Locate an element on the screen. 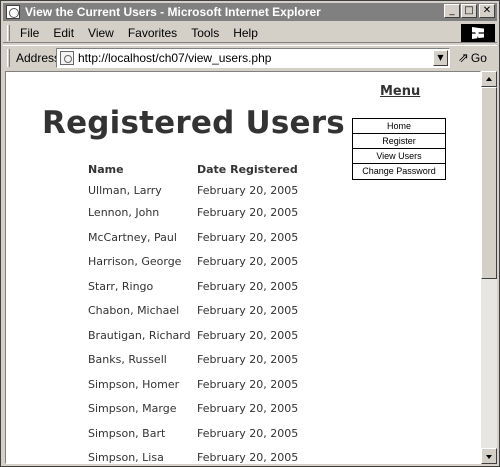 This screenshot has width=500, height=467. menu-help: Help is located at coordinates (245, 33).